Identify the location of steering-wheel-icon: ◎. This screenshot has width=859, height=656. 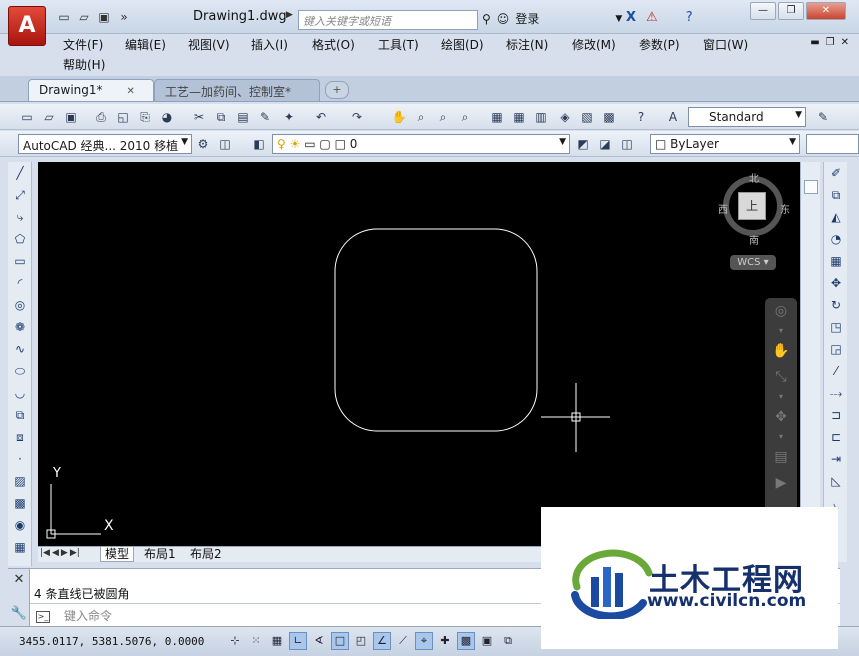
(781, 311).